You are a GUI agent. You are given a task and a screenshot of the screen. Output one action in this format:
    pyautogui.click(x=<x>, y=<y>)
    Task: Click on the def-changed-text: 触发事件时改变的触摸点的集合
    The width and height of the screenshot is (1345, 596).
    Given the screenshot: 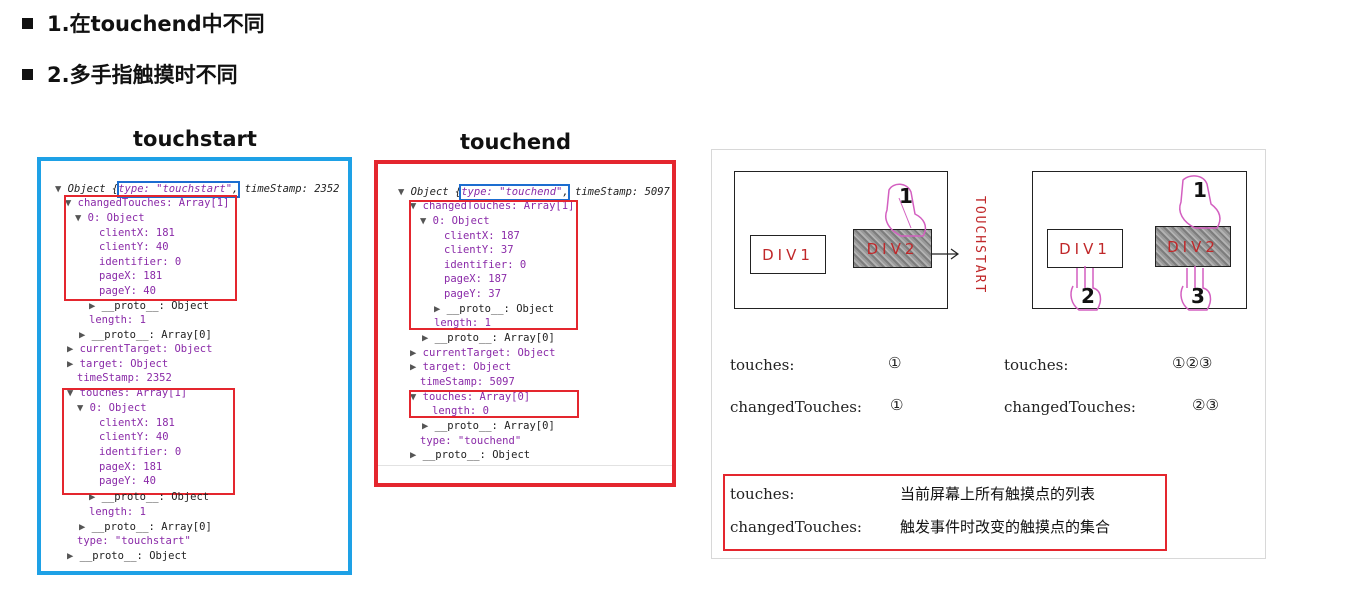 What is the action you would take?
    pyautogui.click(x=1005, y=527)
    